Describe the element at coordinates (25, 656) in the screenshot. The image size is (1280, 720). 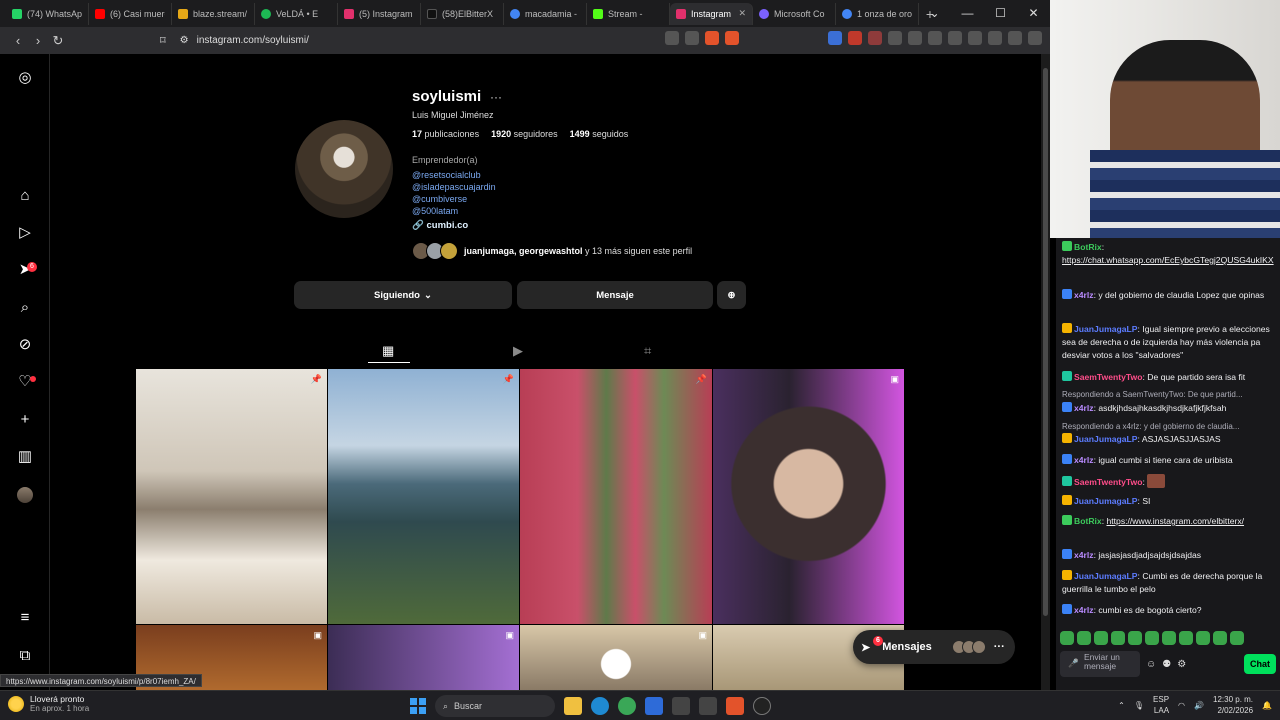
I see `also-from-meta-icon: ⧉` at that location.